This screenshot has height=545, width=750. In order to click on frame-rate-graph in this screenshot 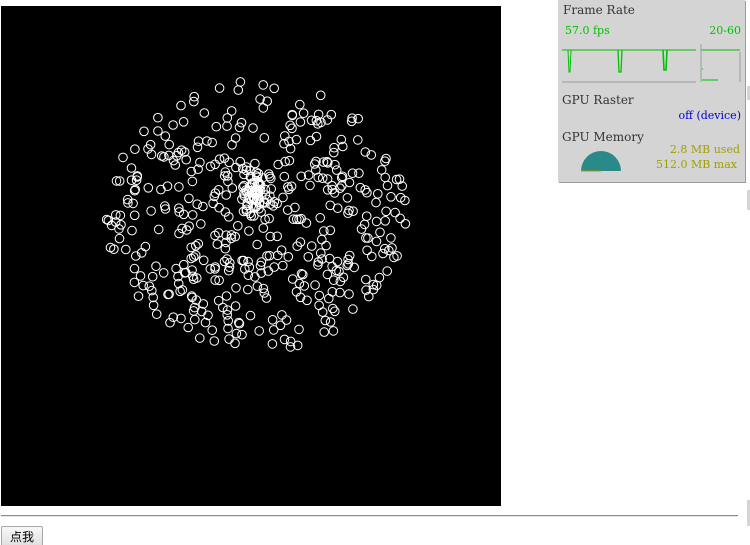, I will do `click(651, 63)`.